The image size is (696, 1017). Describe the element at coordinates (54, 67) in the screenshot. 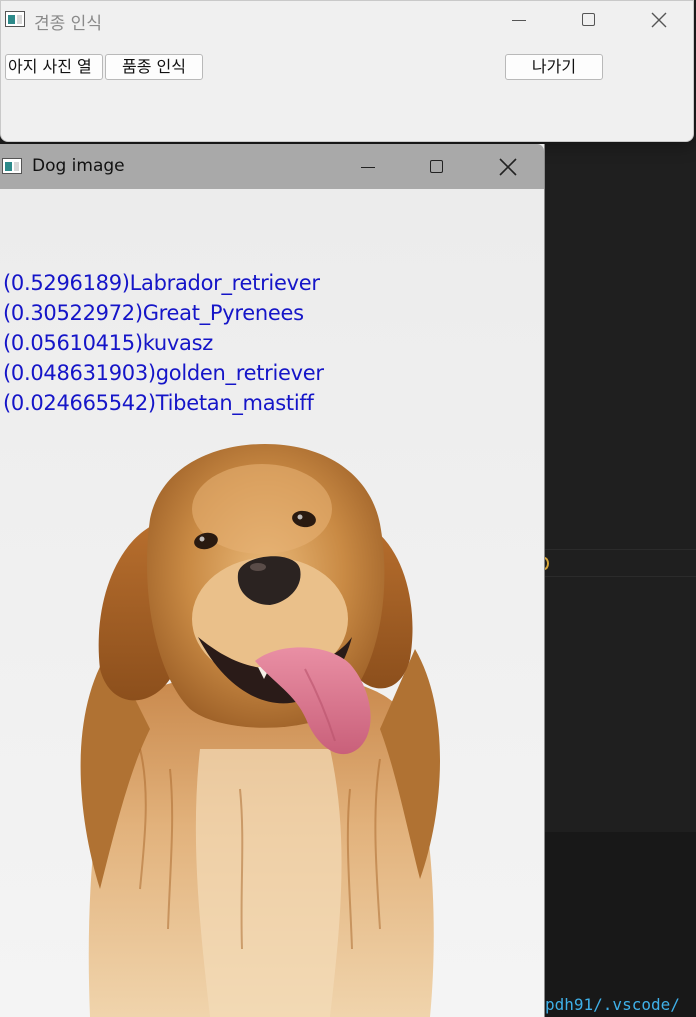

I see `open-photo-button: 아지 사진 열` at that location.